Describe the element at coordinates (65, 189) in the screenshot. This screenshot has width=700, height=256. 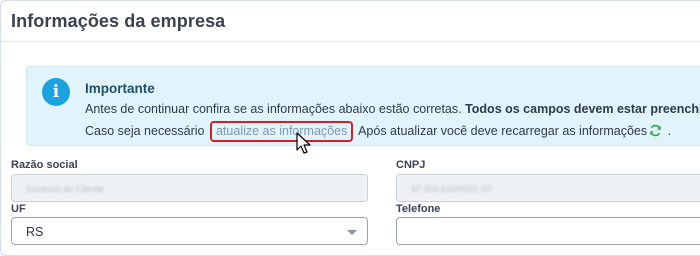
I see `razao-social-value: Sucesso do Cliente` at that location.